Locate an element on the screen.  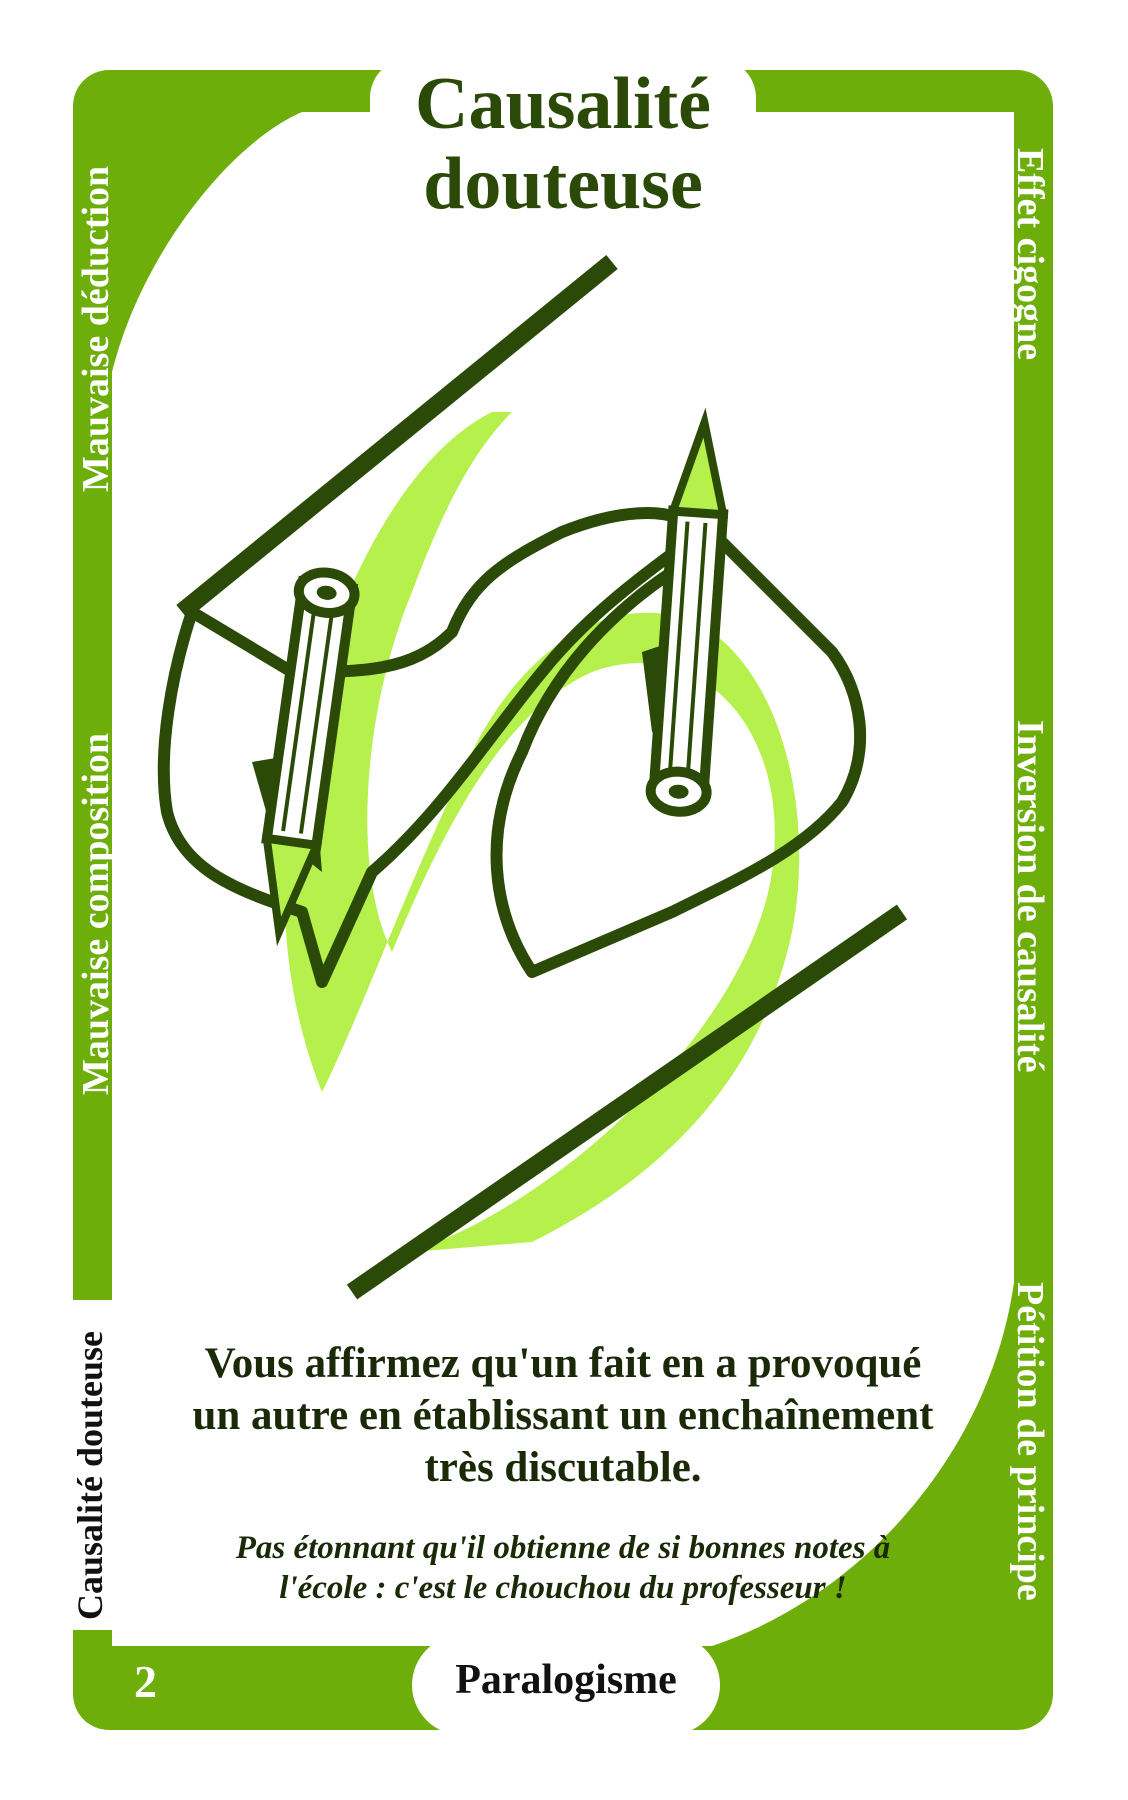
description-line: très discutable. is located at coordinates (563, 1467).